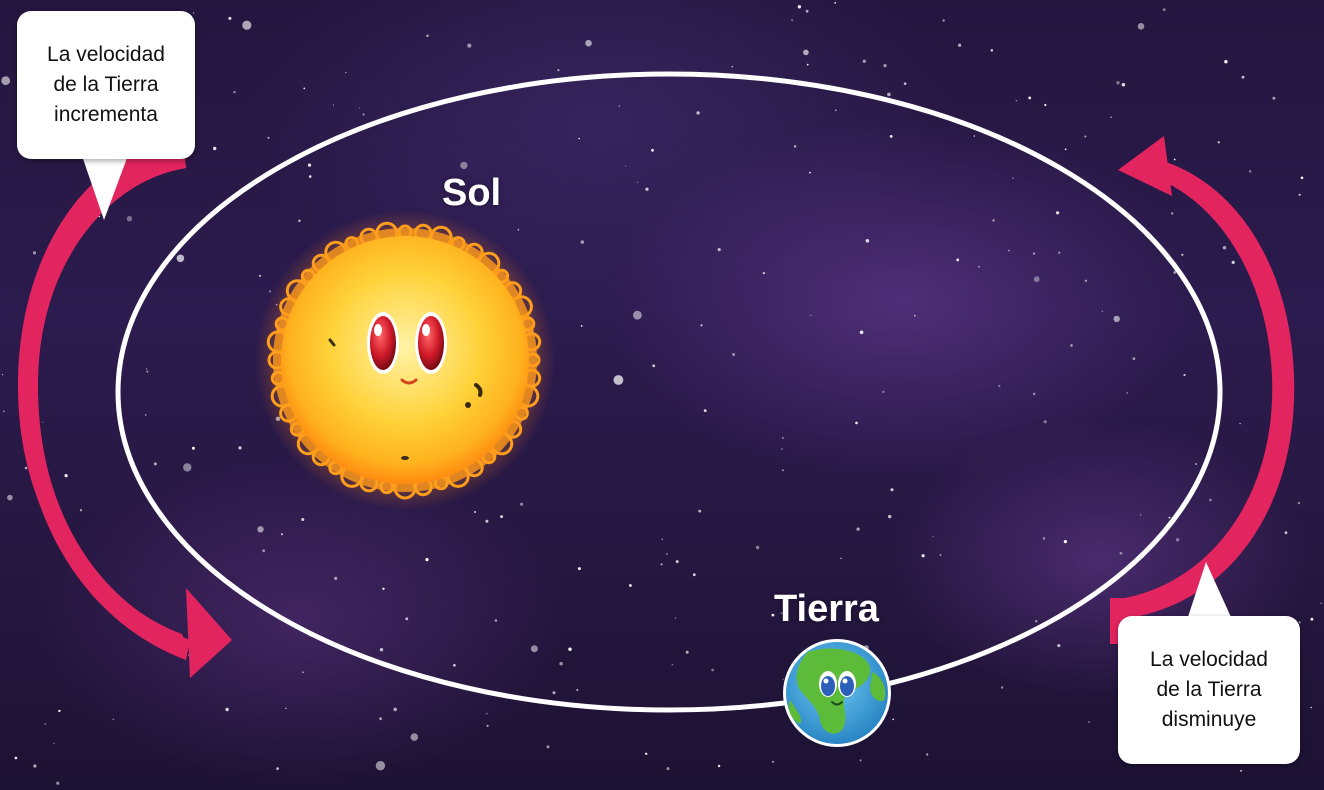  Describe the element at coordinates (106, 54) in the screenshot. I see `callout-line: La velocidad` at that location.